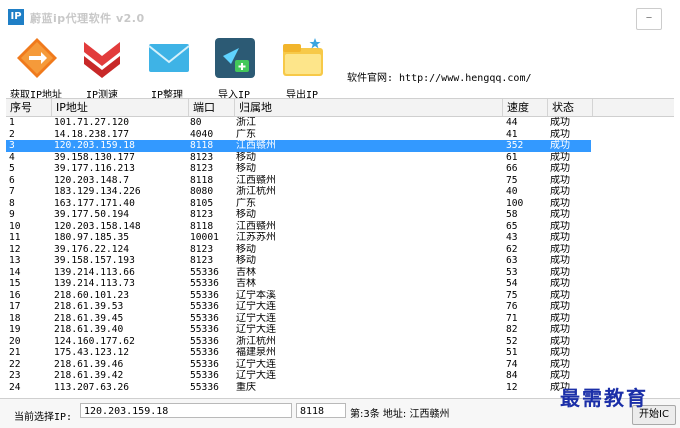 The image size is (680, 428). Describe the element at coordinates (15, 295) in the screenshot. I see `cell-n: 16` at that location.